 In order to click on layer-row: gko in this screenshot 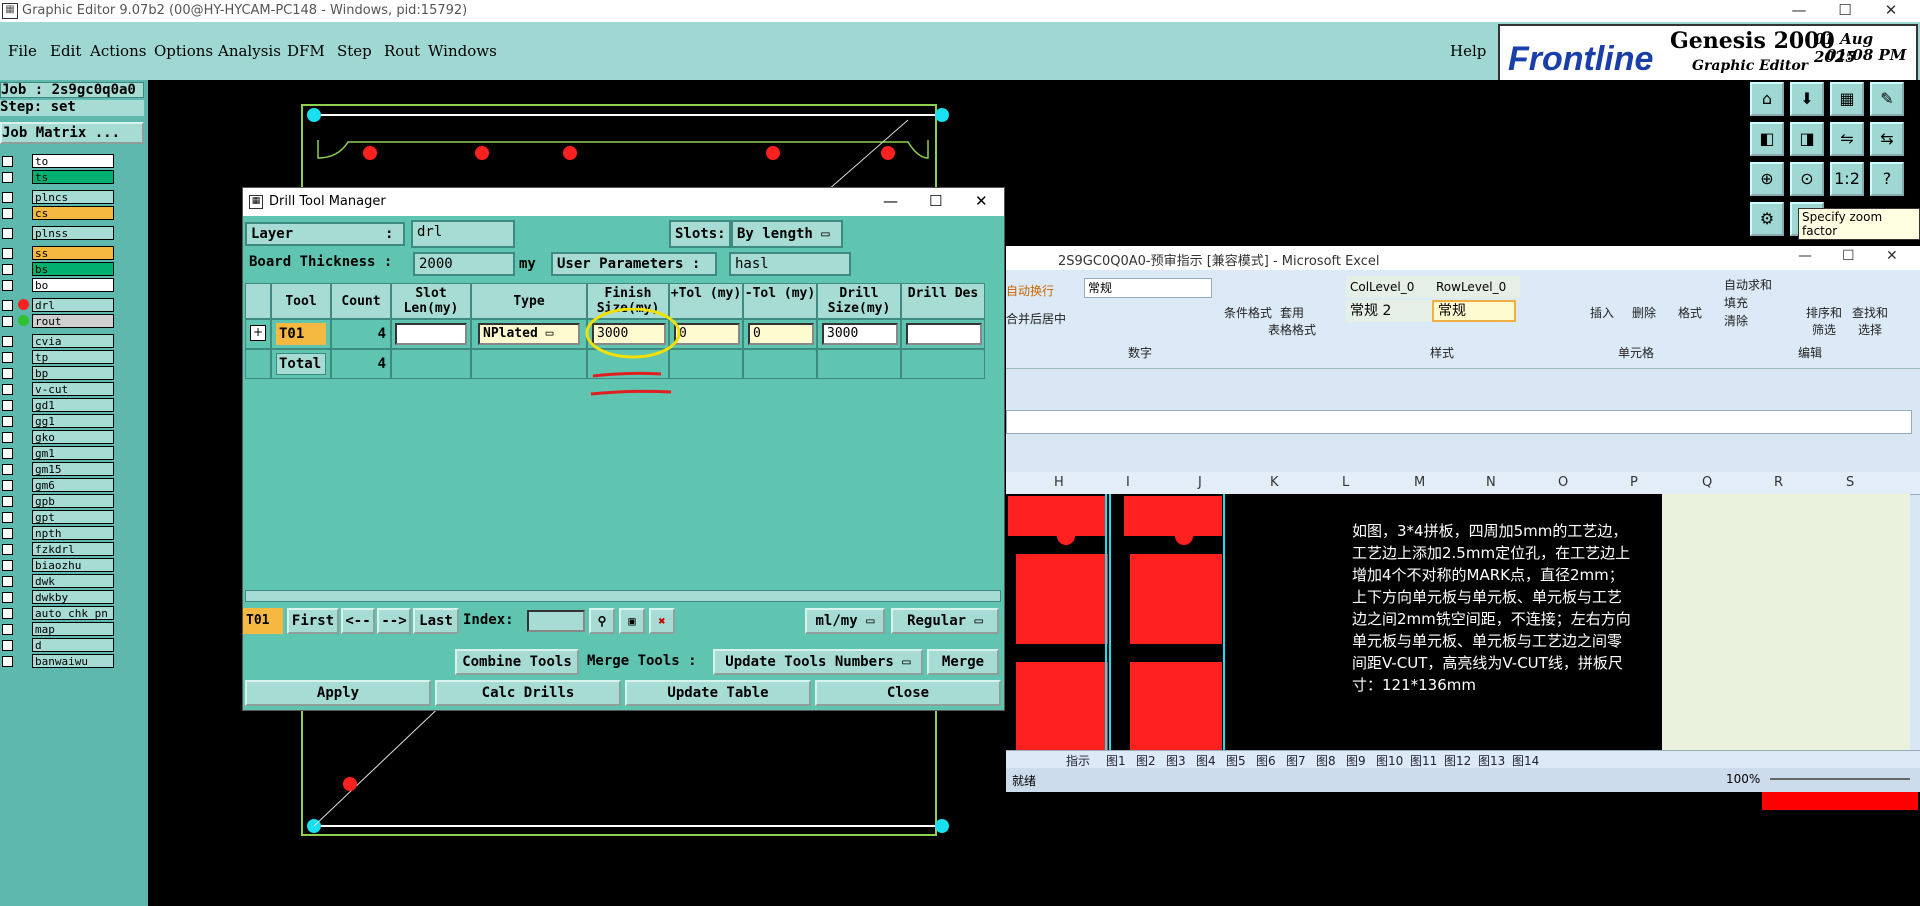, I will do `click(59, 437)`.